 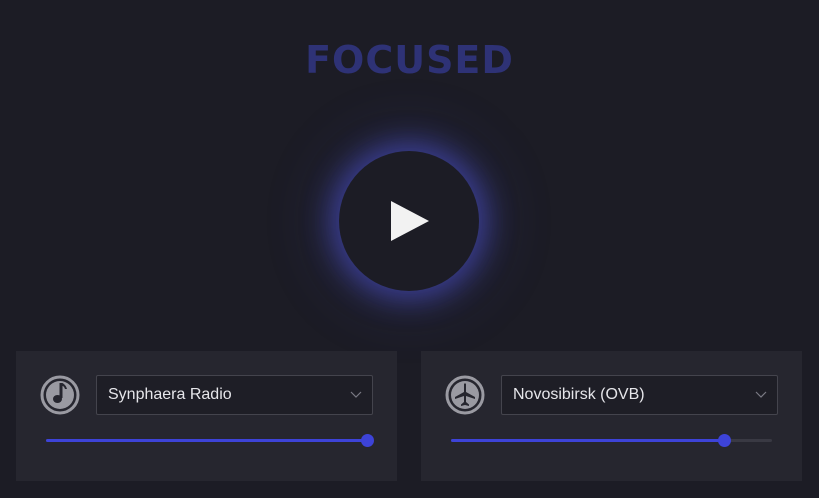 What do you see at coordinates (234, 395) in the screenshot?
I see `station-select: Synphaera Radio` at bounding box center [234, 395].